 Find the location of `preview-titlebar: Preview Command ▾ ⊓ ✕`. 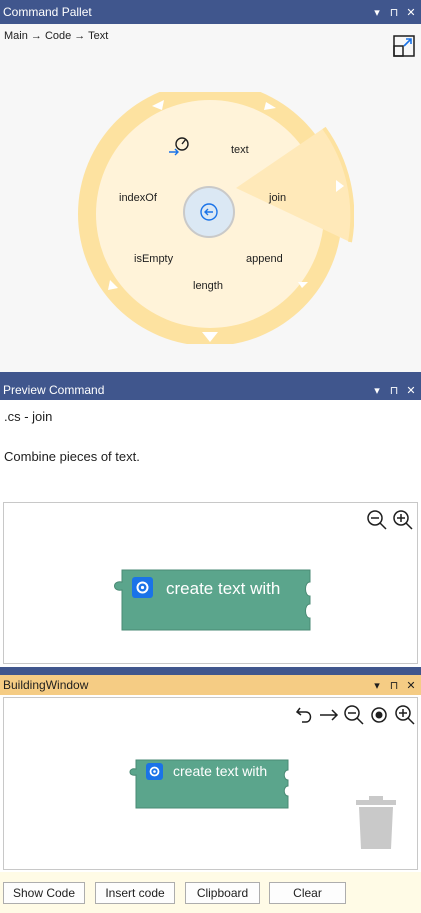

preview-titlebar: Preview Command ▾ ⊓ ✕ is located at coordinates (210, 390).